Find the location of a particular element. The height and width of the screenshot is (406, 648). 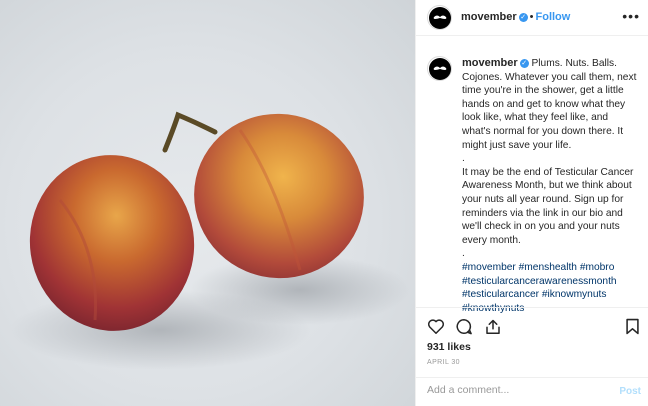

post-header: movember ✓ • Follow ••• is located at coordinates (532, 18).